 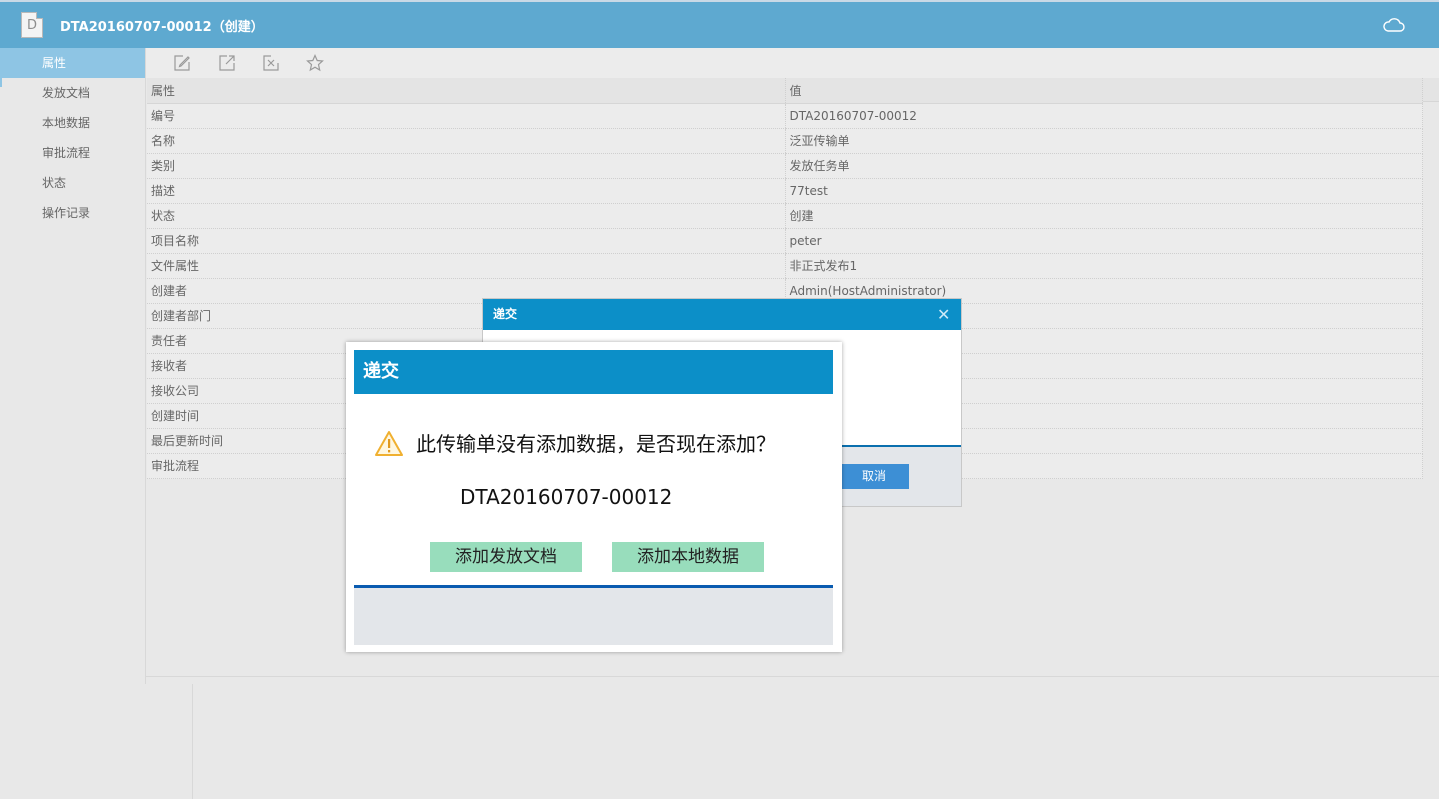 What do you see at coordinates (162, 27) in the screenshot?
I see `page-title: DTA20160707-00012（创建）` at bounding box center [162, 27].